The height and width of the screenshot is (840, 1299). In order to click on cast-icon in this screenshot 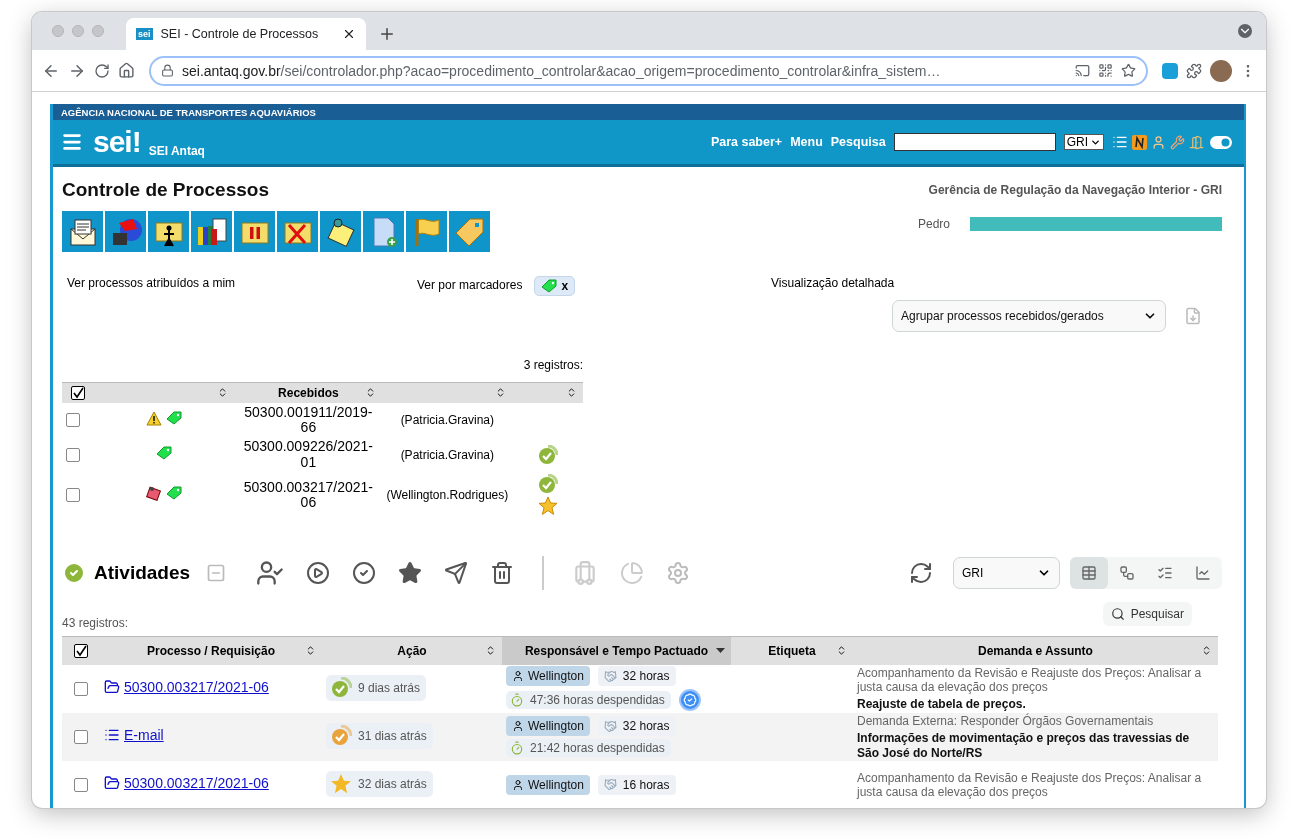, I will do `click(1082, 70)`.